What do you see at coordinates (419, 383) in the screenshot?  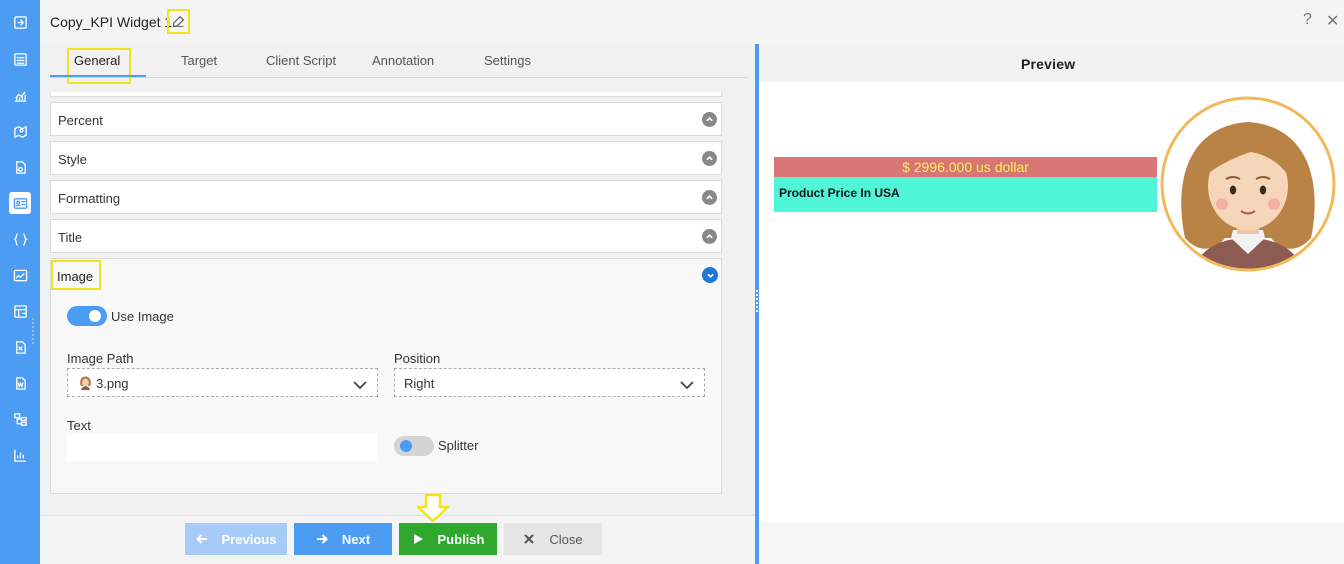 I see `position-value: Right` at bounding box center [419, 383].